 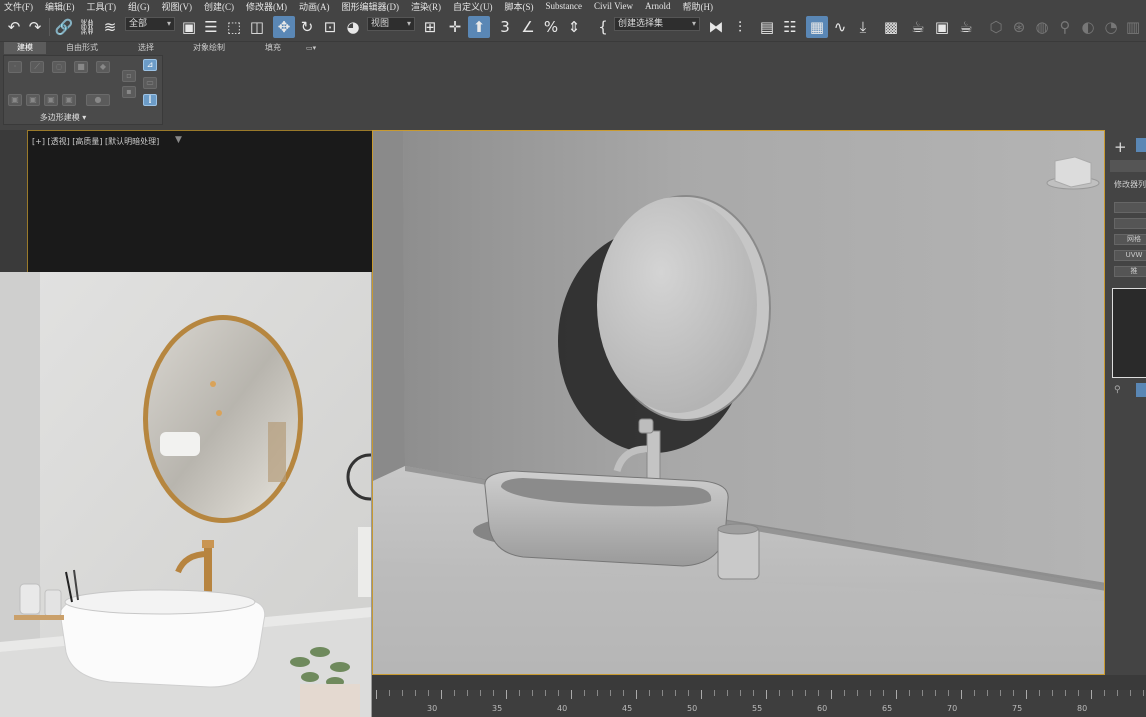 I want to click on menu-create: 创建(C), so click(x=219, y=6).